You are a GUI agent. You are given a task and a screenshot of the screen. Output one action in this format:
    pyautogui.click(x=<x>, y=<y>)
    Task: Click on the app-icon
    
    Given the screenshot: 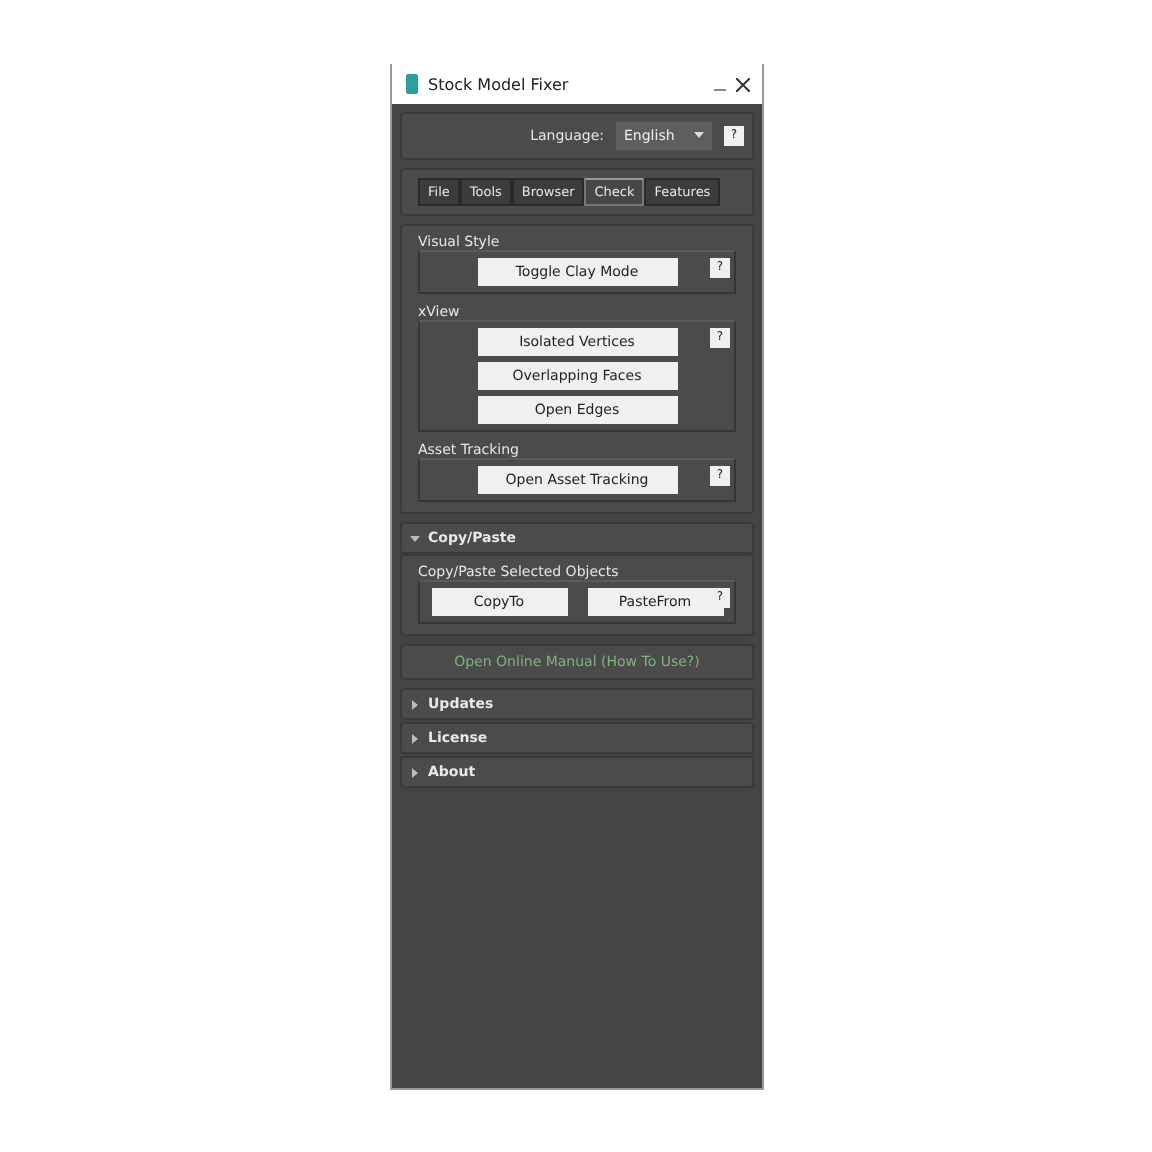 What is the action you would take?
    pyautogui.click(x=412, y=84)
    